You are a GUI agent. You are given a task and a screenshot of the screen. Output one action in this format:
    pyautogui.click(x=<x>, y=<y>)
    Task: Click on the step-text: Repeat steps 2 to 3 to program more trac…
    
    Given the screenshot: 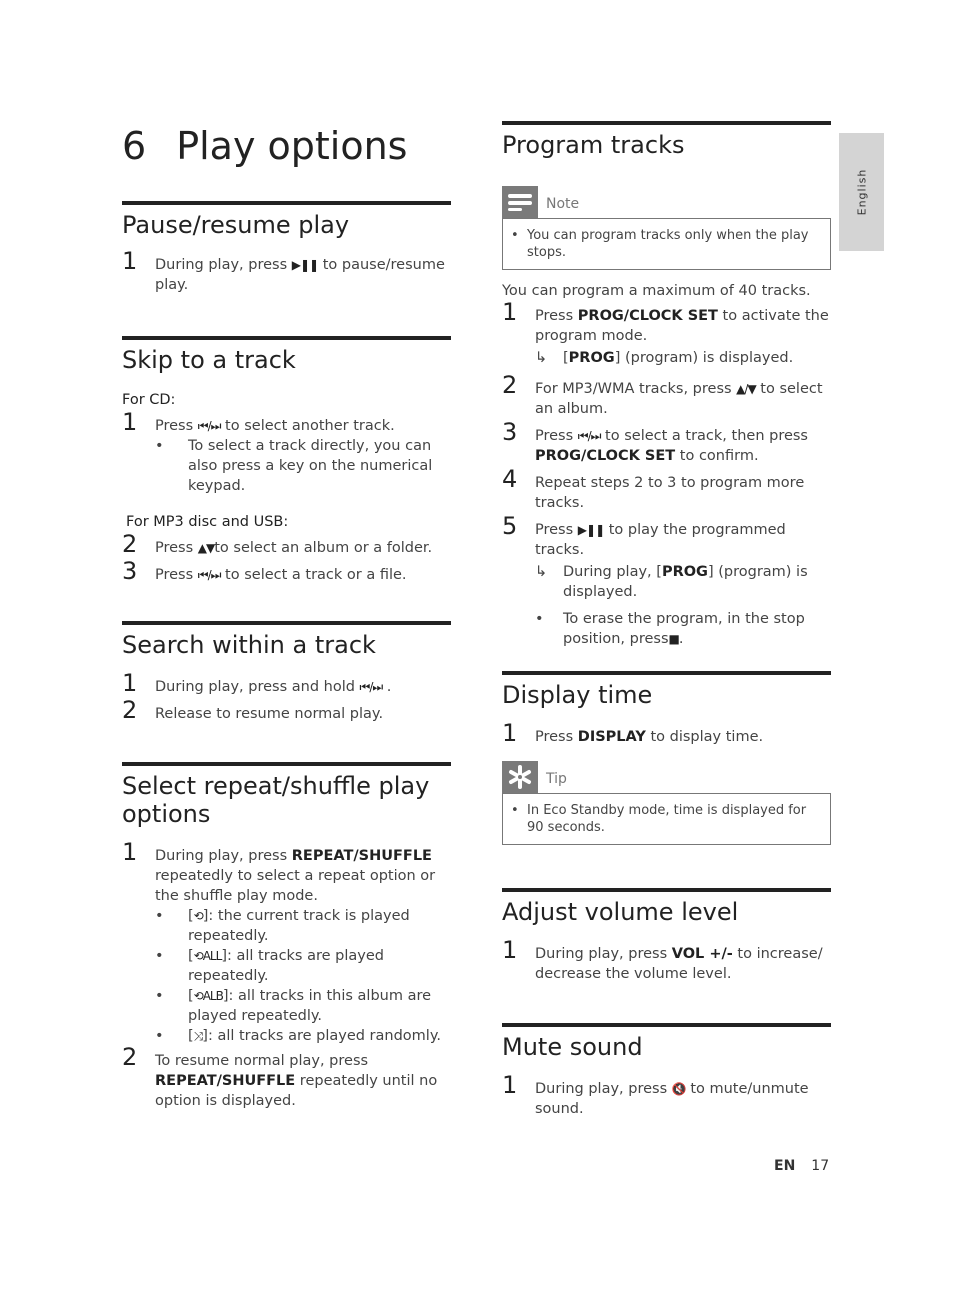 What is the action you would take?
    pyautogui.click(x=670, y=493)
    